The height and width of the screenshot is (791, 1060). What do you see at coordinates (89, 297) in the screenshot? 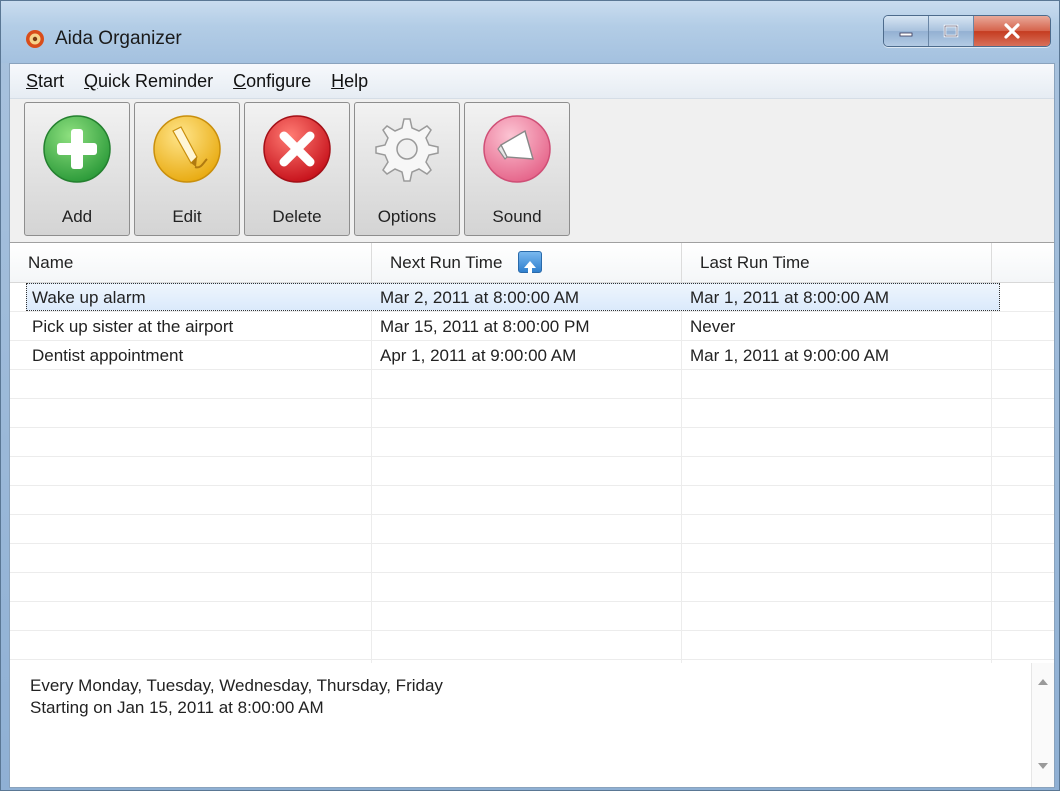
I see `cell-name: Wake up alarm` at bounding box center [89, 297].